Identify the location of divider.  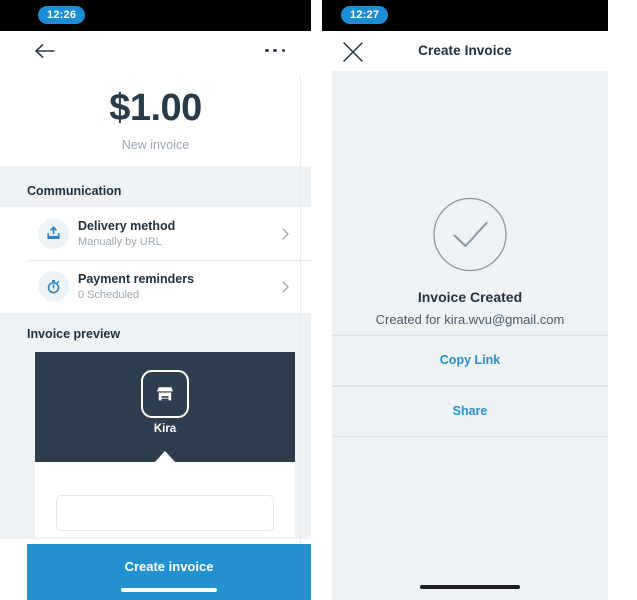
(470, 436).